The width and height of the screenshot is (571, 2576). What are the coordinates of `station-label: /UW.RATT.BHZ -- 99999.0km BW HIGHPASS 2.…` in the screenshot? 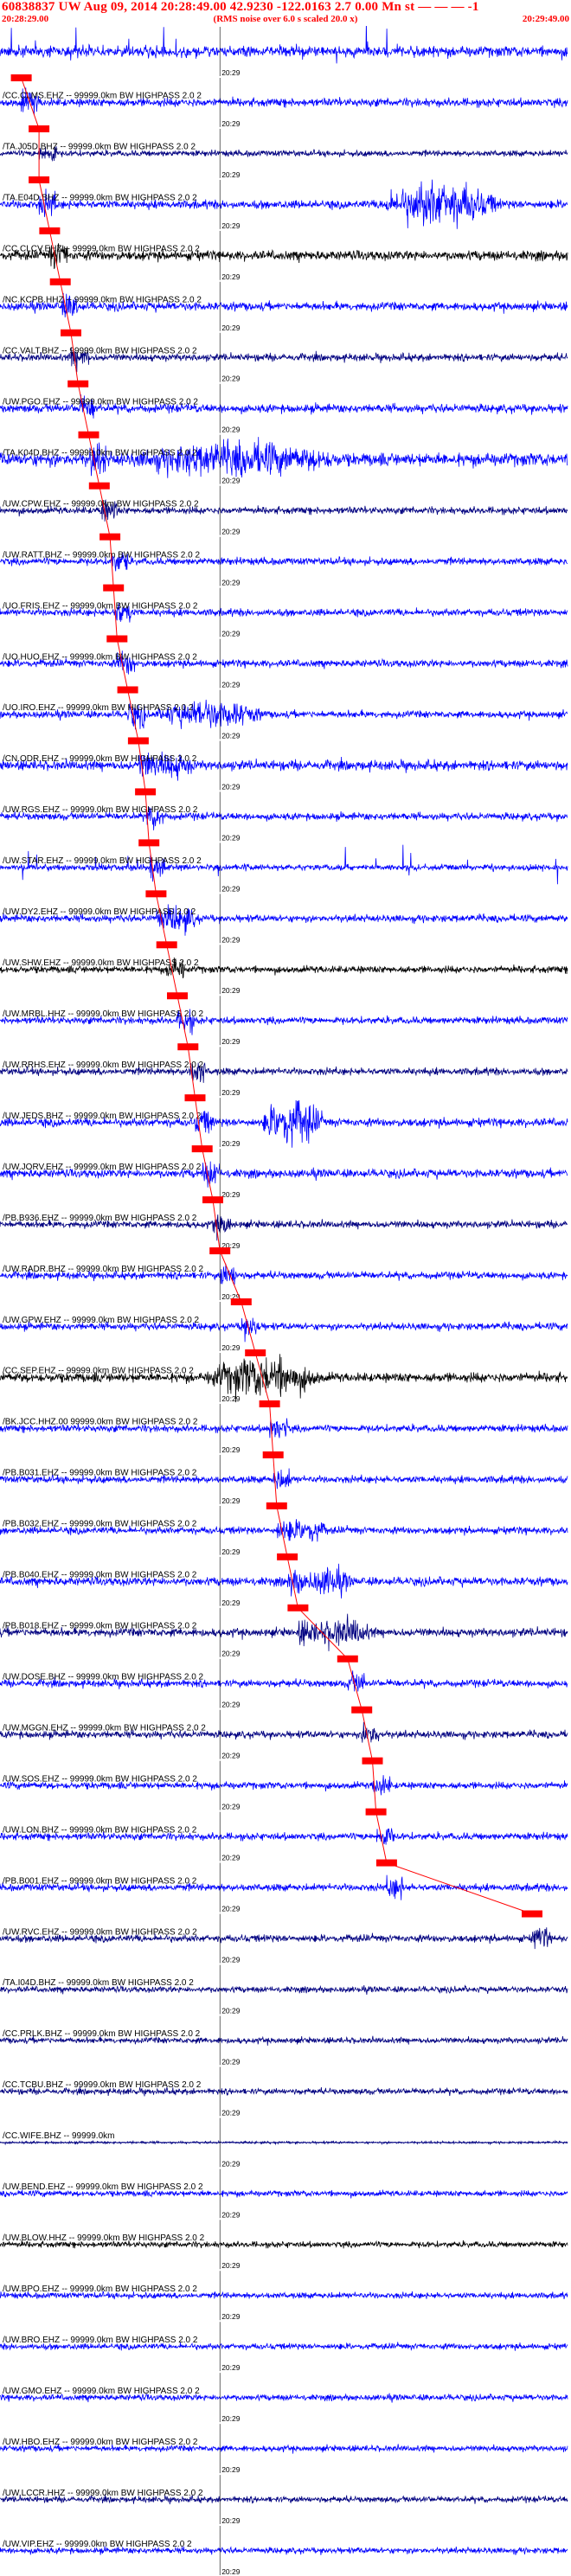 It's located at (101, 555).